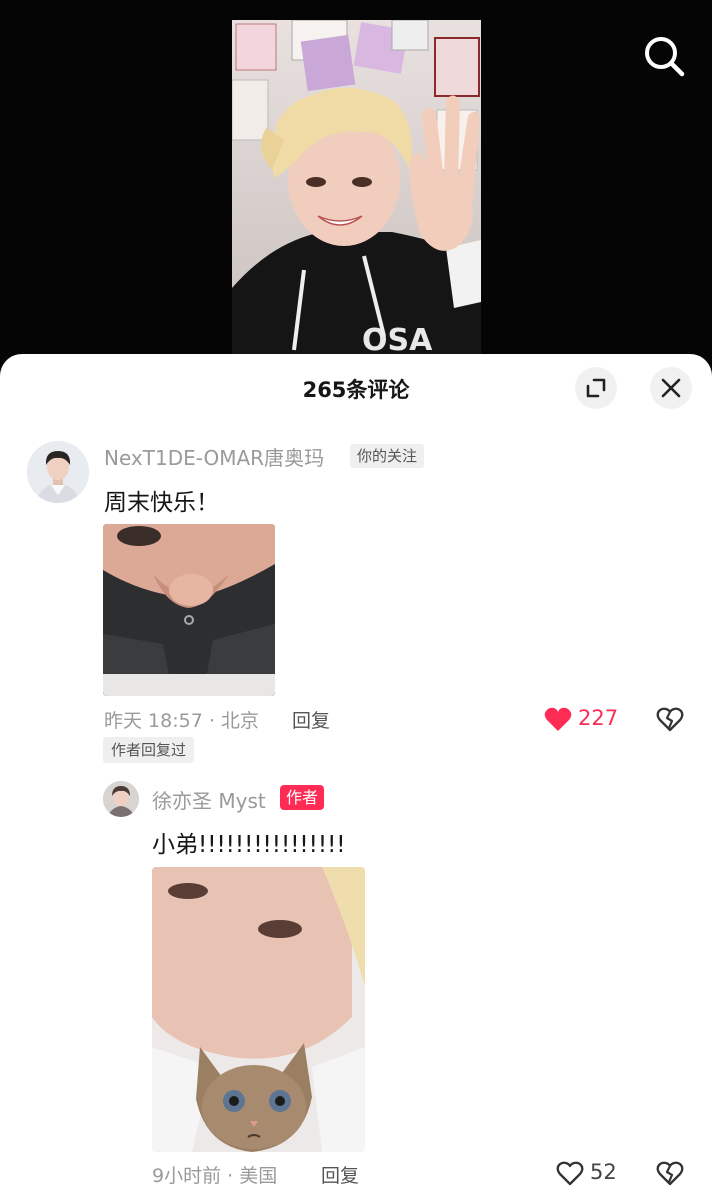  Describe the element at coordinates (387, 456) in the screenshot. I see `following-tag: 你的关注` at that location.